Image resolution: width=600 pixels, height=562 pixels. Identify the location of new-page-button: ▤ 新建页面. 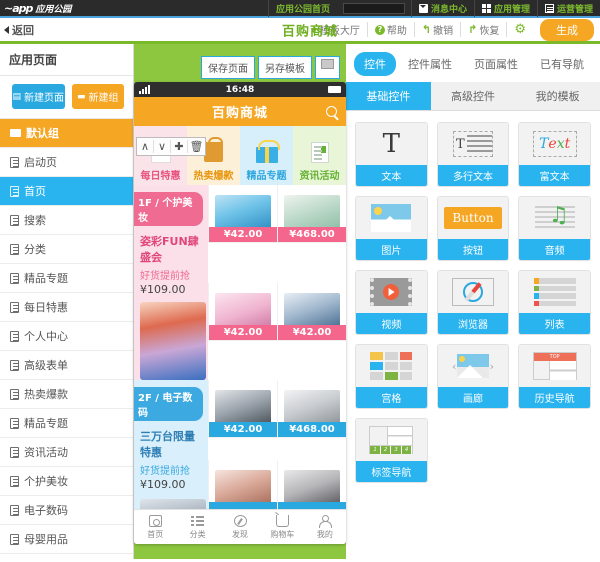
(38, 96).